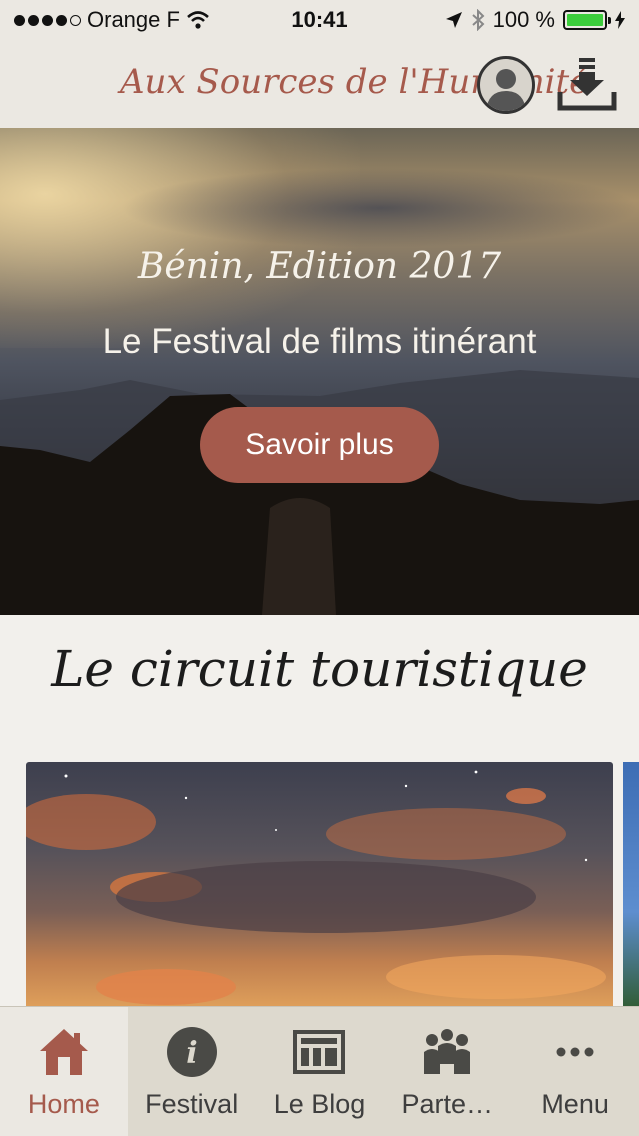  Describe the element at coordinates (319, 445) in the screenshot. I see `savoir-plus-button: Savoir plus` at that location.